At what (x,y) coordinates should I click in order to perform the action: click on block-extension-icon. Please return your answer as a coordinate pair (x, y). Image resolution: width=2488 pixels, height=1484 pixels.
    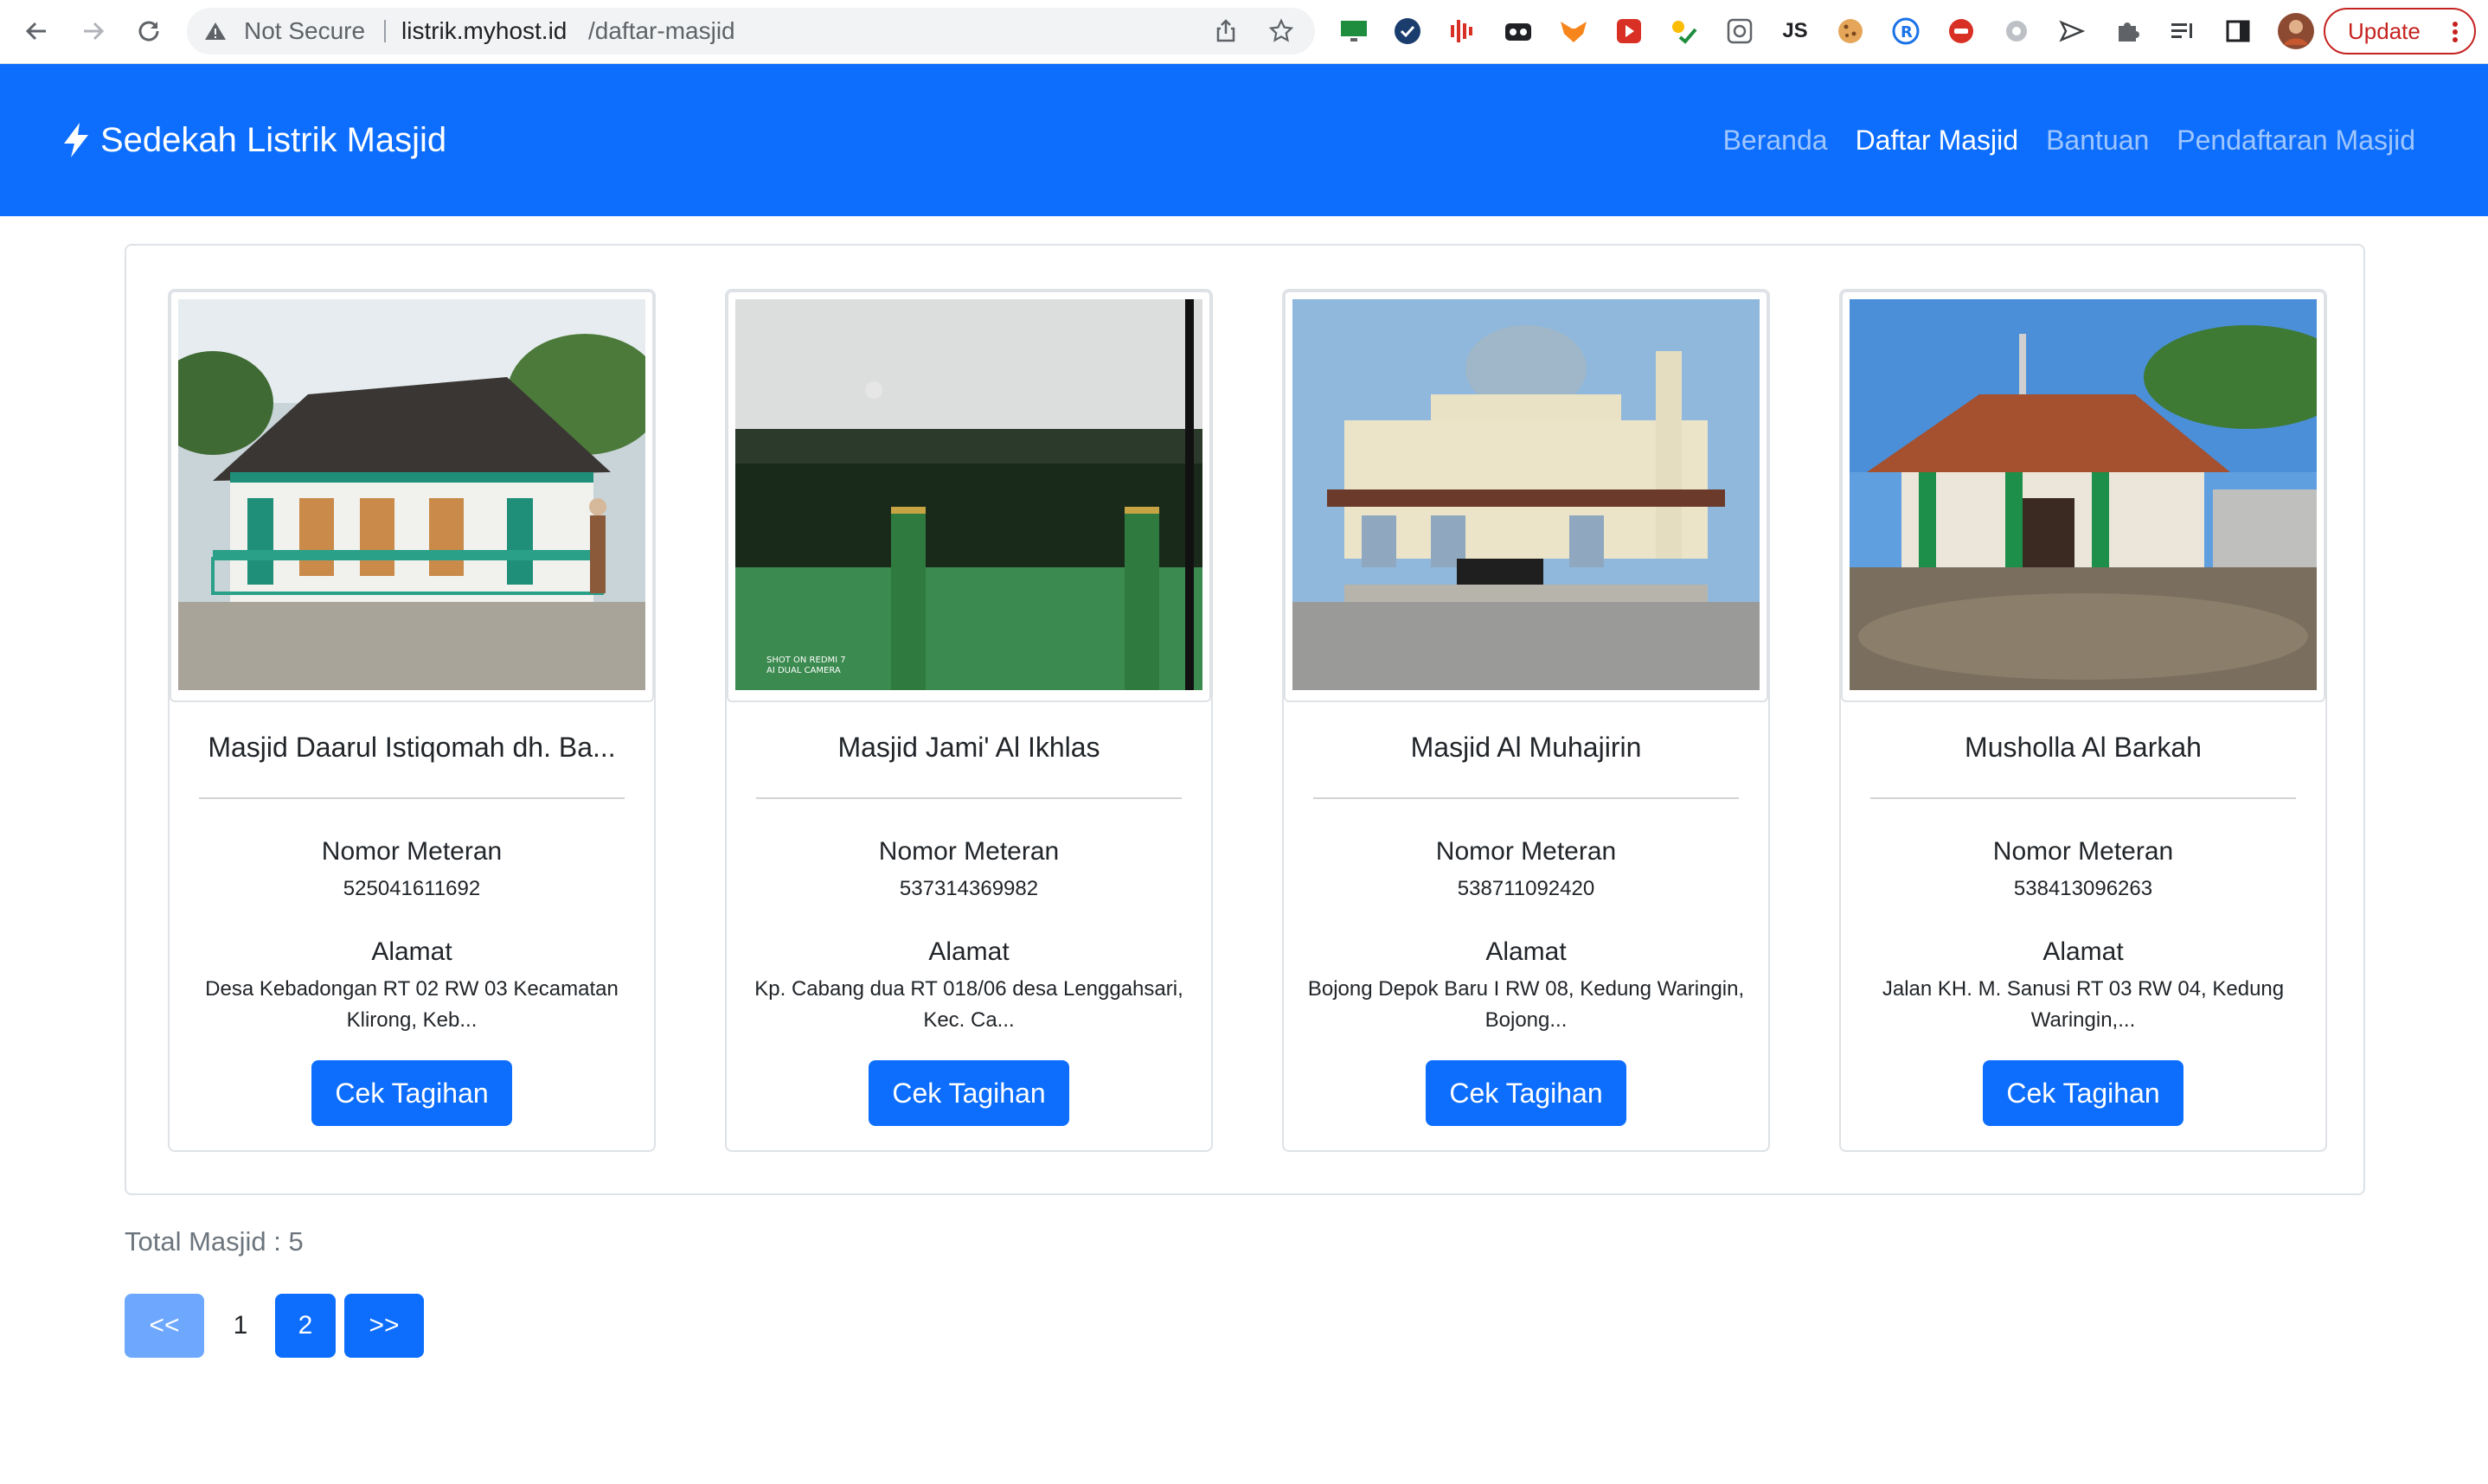
    Looking at the image, I should click on (1961, 32).